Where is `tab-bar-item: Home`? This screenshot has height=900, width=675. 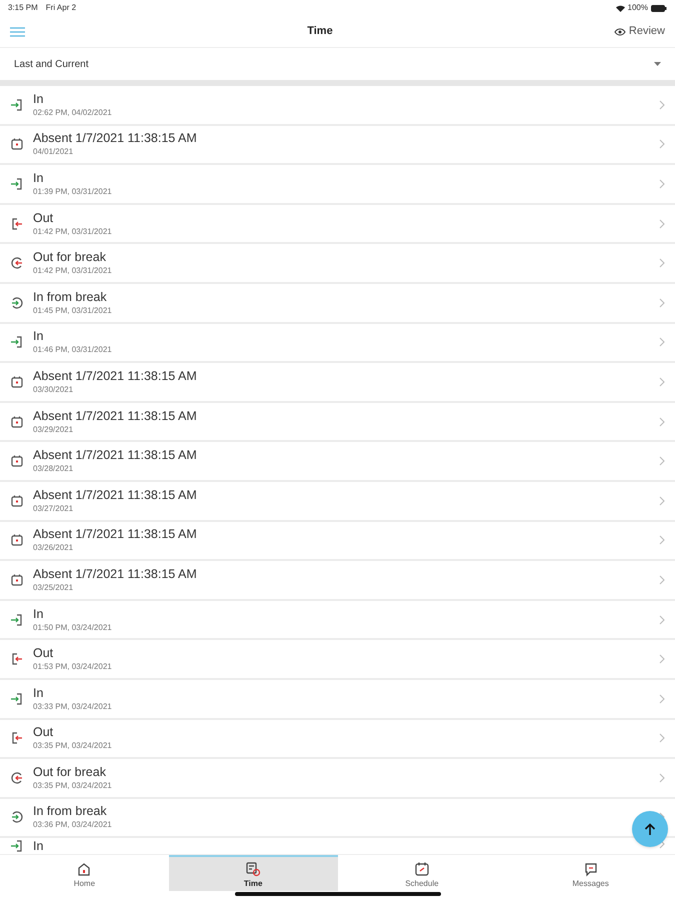
tab-bar-item: Home is located at coordinates (84, 873).